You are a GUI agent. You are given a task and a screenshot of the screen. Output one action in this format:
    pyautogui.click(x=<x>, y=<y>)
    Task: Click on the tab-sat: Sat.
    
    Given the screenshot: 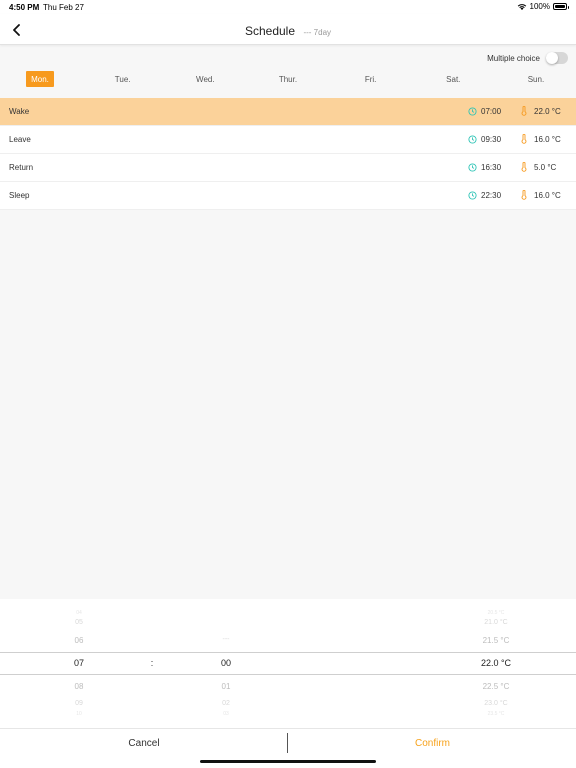 What is the action you would take?
    pyautogui.click(x=453, y=79)
    